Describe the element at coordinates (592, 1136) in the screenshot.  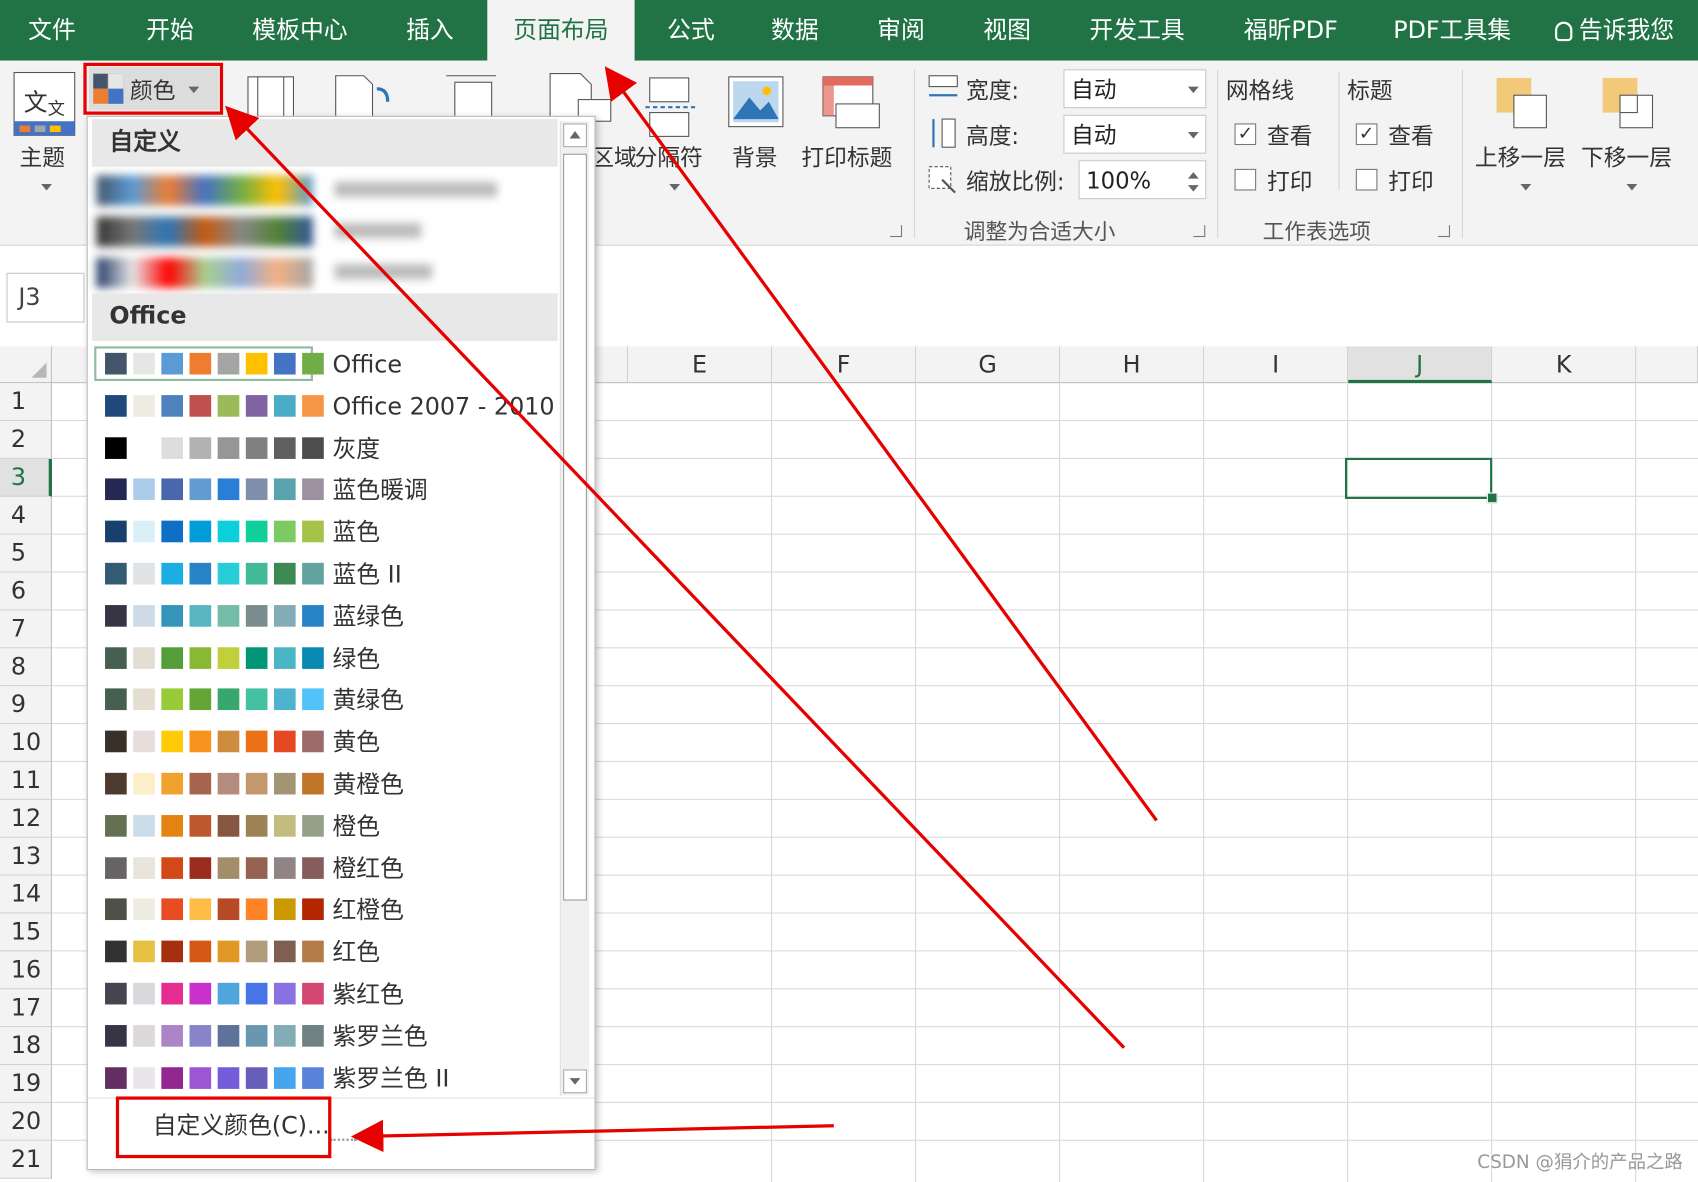
I see `arrow-to-custom-colors` at that location.